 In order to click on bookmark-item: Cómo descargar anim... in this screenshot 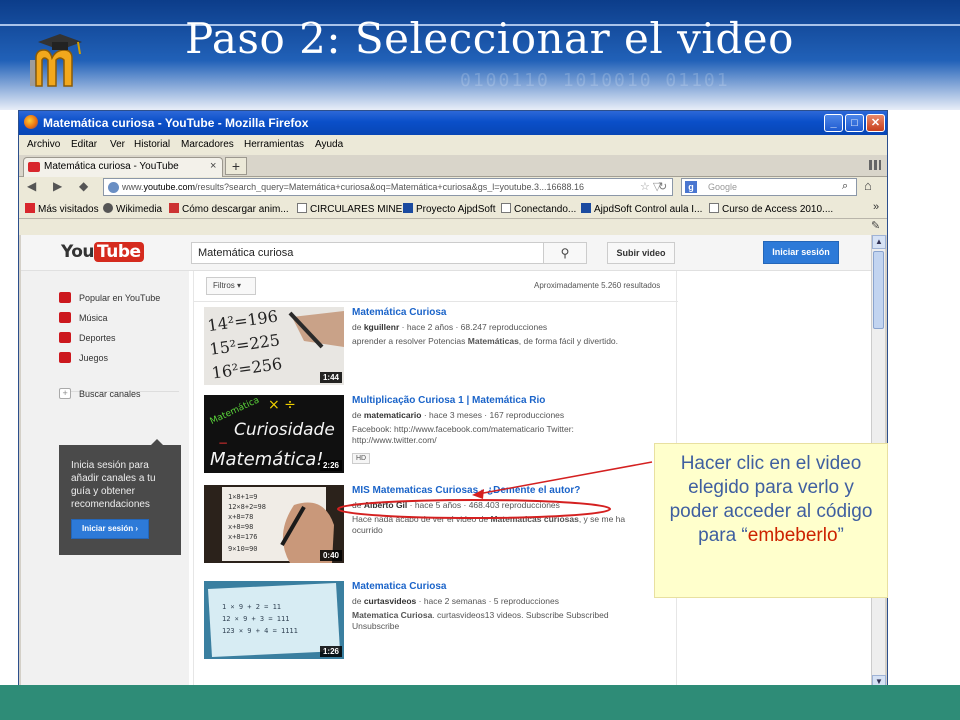, I will do `click(229, 209)`.